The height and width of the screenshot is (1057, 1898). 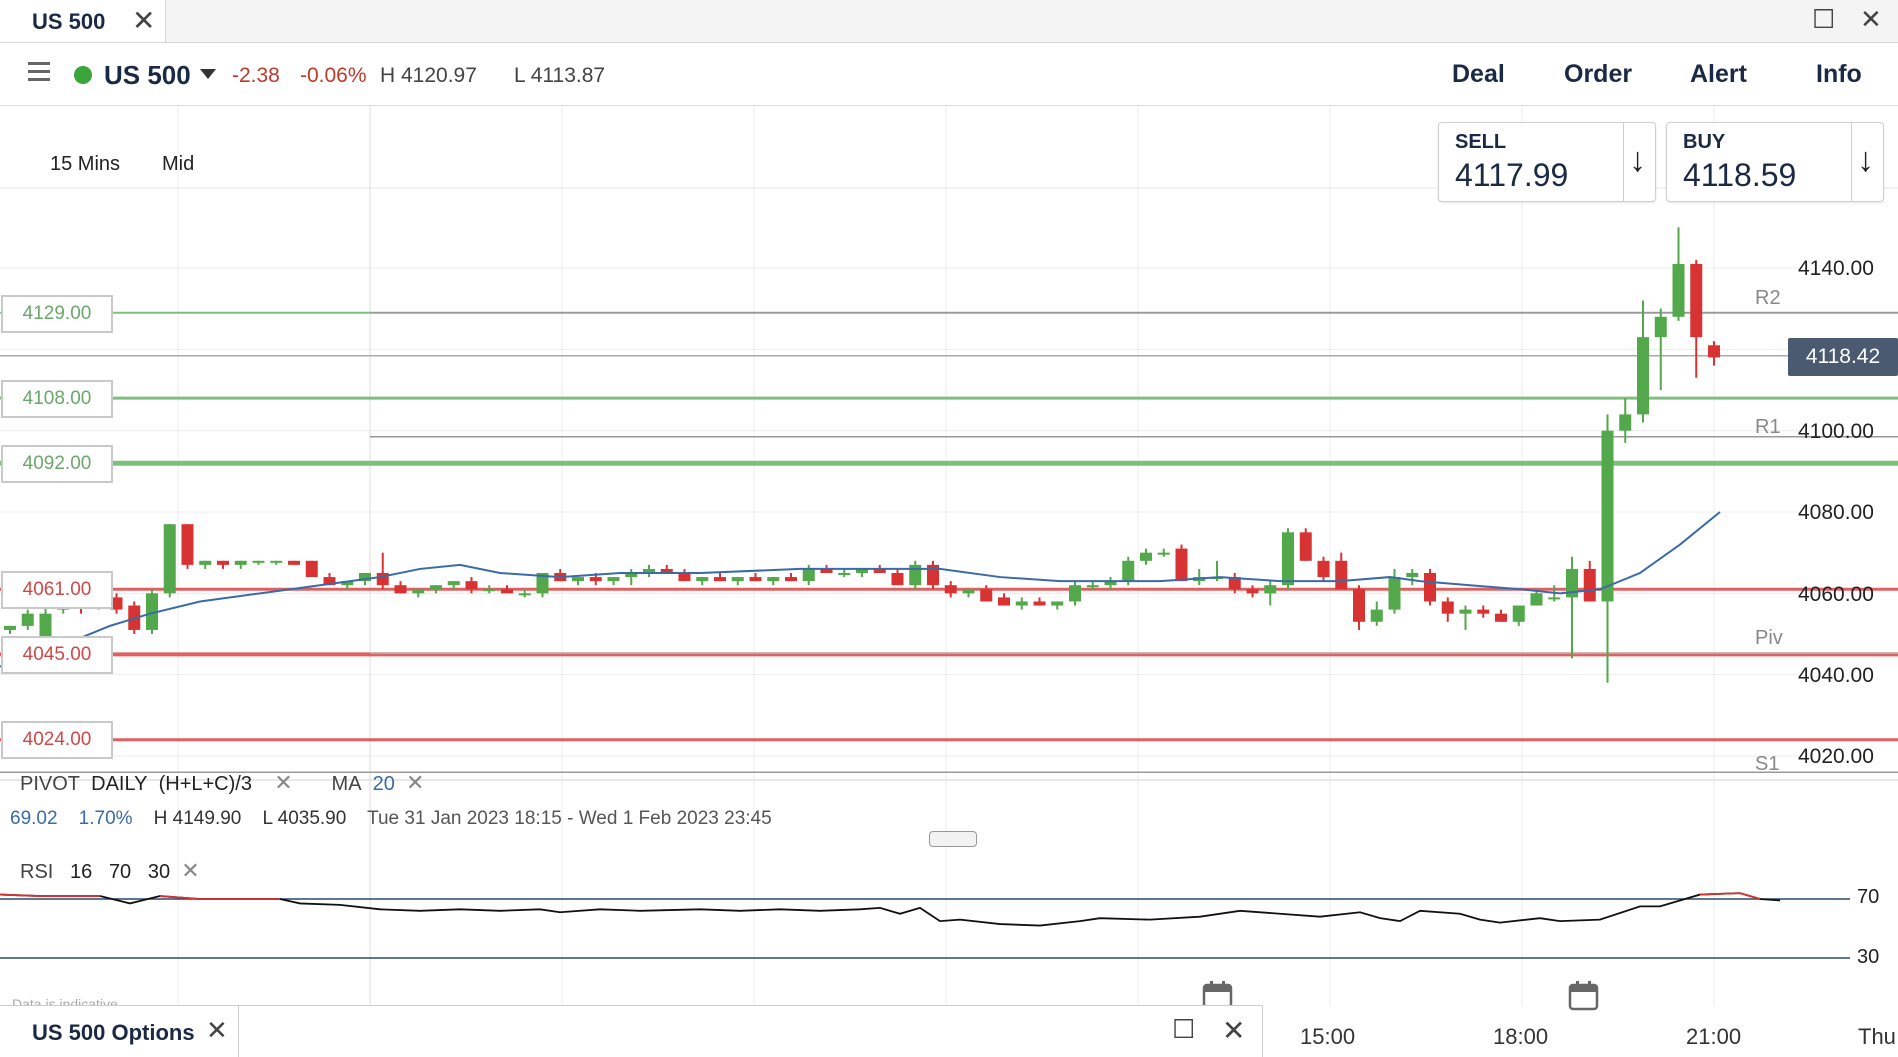 I want to click on range-change: 69.02, so click(x=34, y=818).